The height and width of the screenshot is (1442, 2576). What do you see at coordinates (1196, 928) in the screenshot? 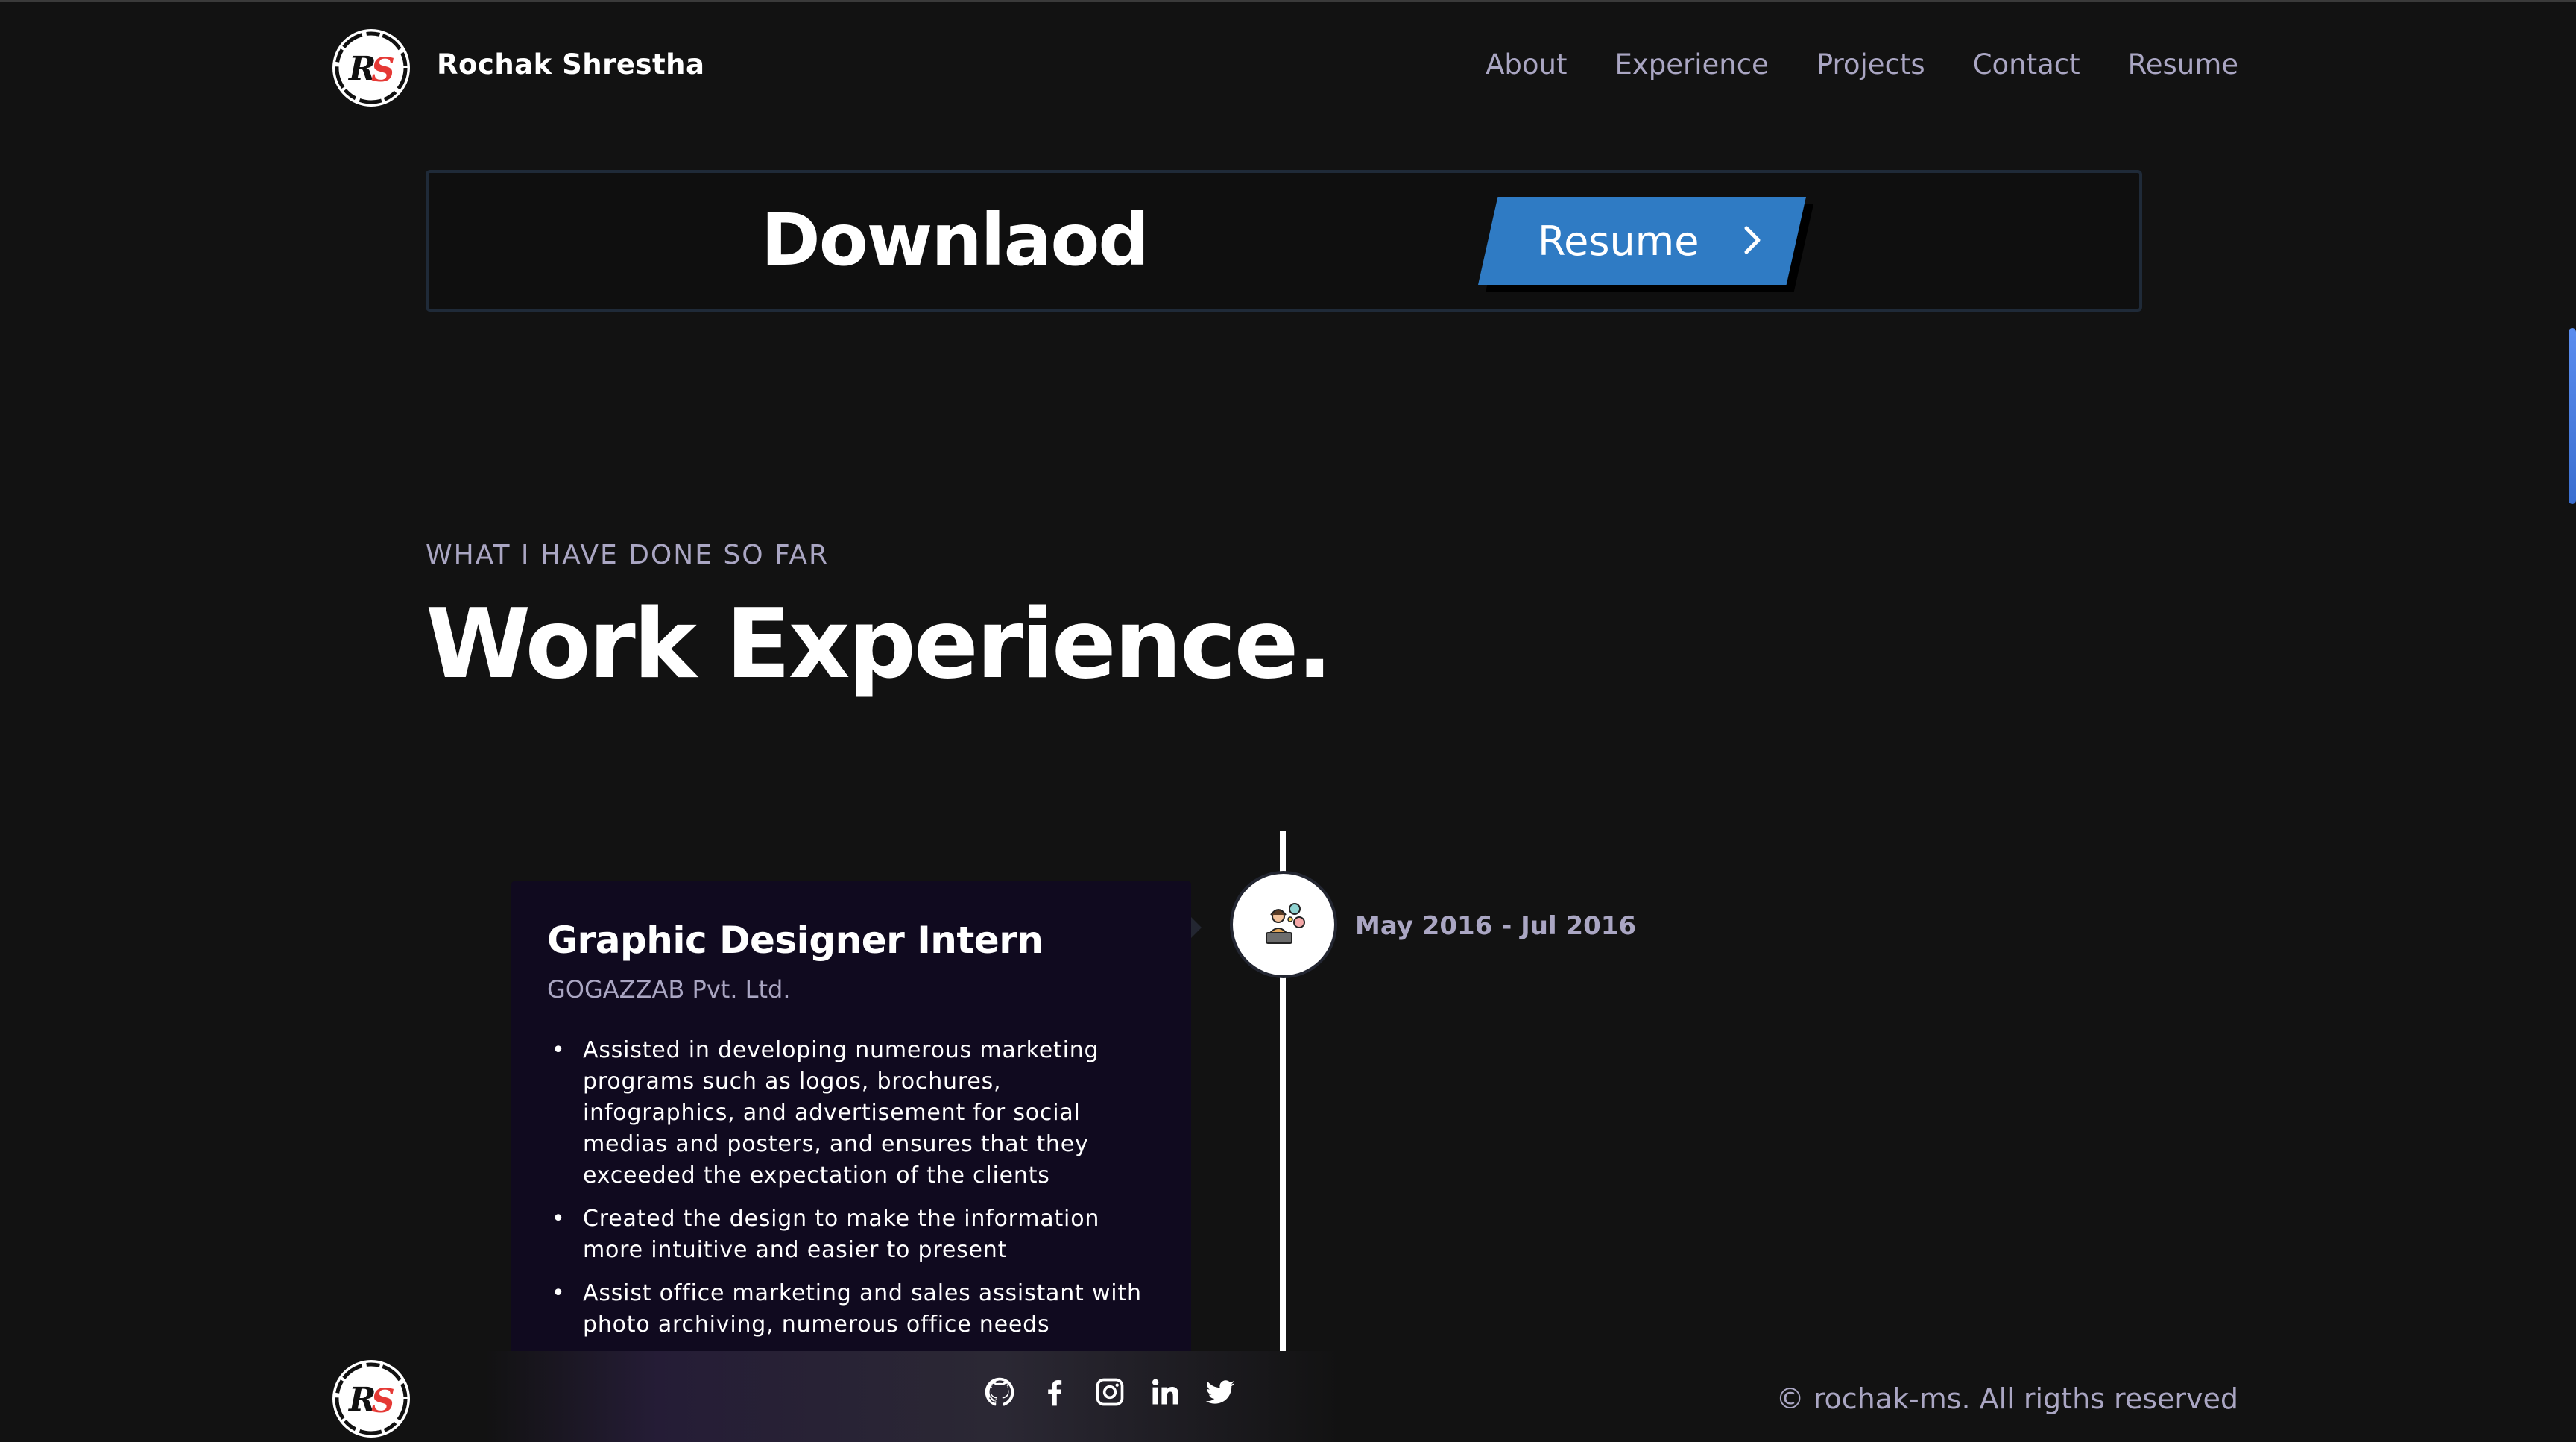
I see `card-pointer` at bounding box center [1196, 928].